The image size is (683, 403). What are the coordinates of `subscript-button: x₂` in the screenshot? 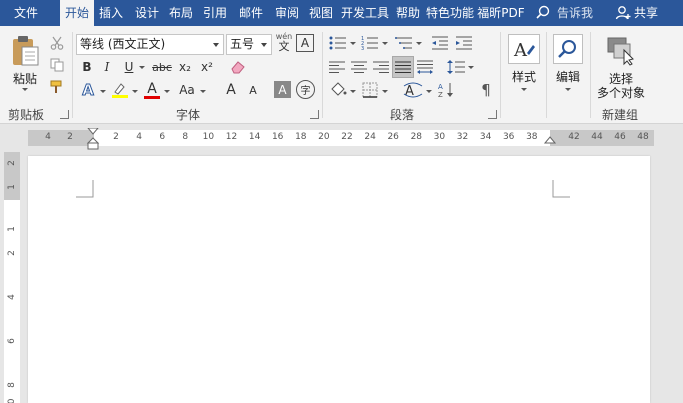 It's located at (185, 67).